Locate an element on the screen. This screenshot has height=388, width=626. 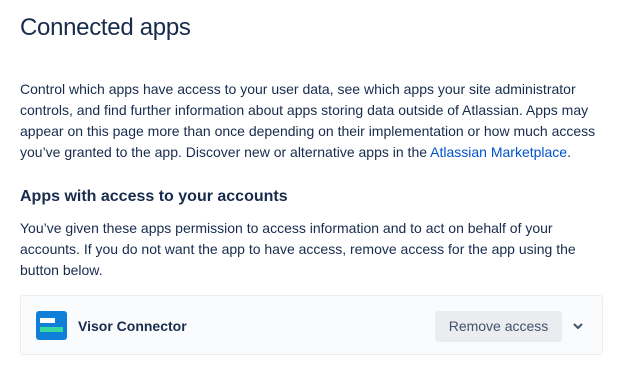
app-name: Visor Connector is located at coordinates (132, 326).